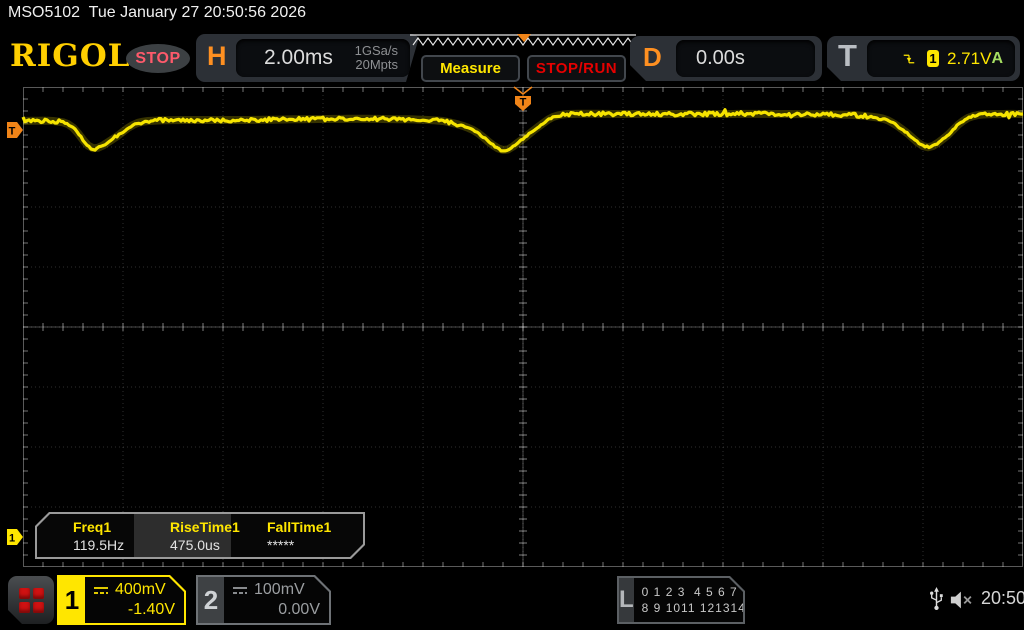  Describe the element at coordinates (72, 600) in the screenshot. I see `channel1-number: 1` at that location.